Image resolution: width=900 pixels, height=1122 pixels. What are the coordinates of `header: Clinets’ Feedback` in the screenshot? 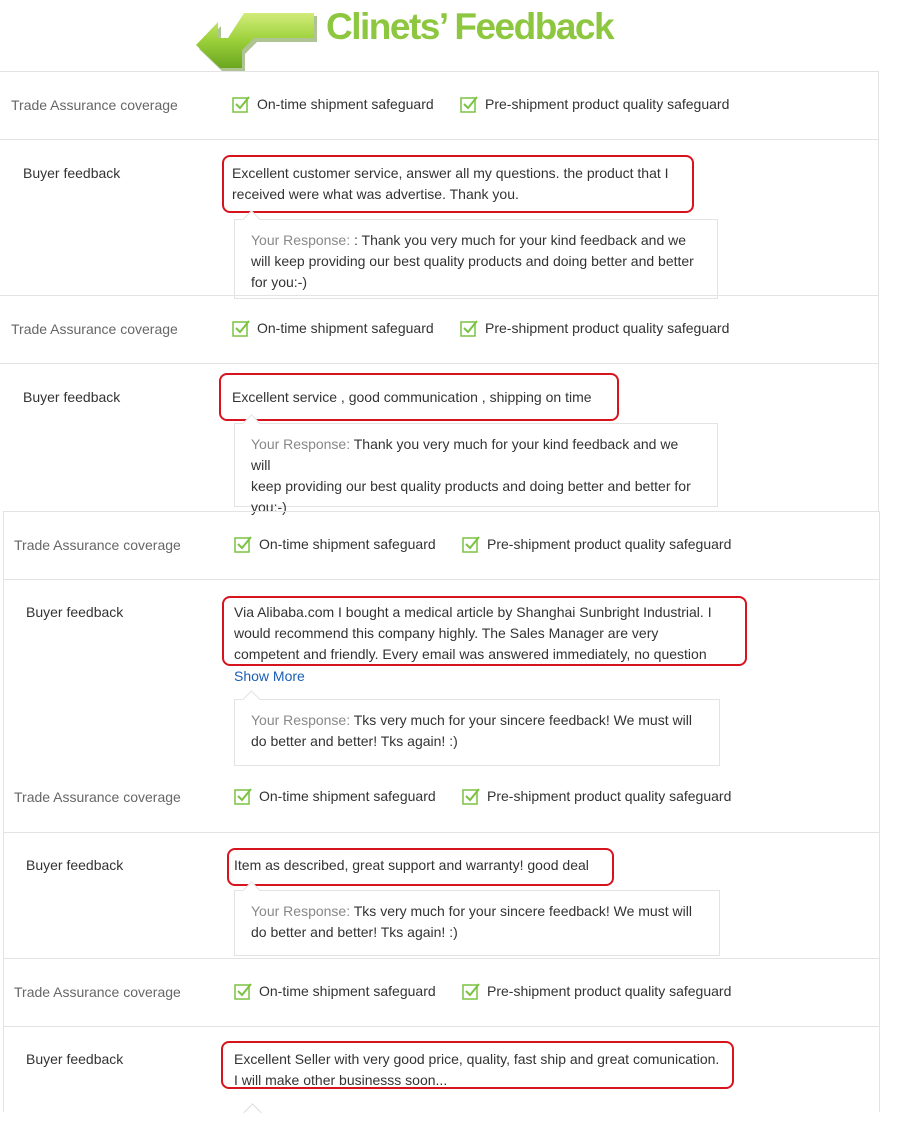 It's located at (450, 36).